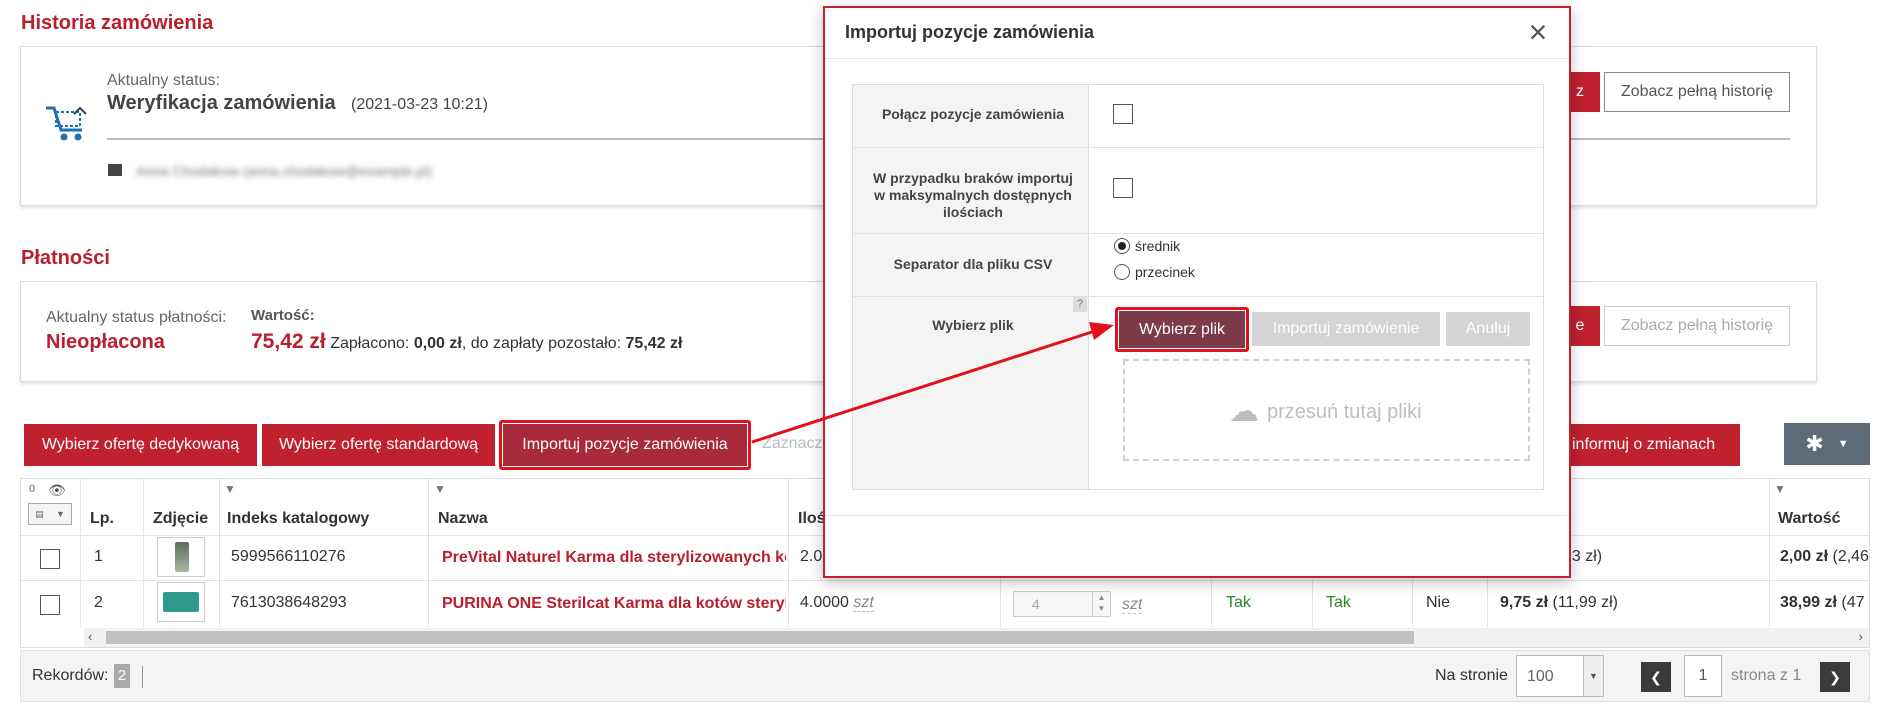 Image resolution: width=1883 pixels, height=715 pixels. Describe the element at coordinates (1697, 326) in the screenshot. I see `payments-full-history-button: Zobacz pełną historię` at that location.